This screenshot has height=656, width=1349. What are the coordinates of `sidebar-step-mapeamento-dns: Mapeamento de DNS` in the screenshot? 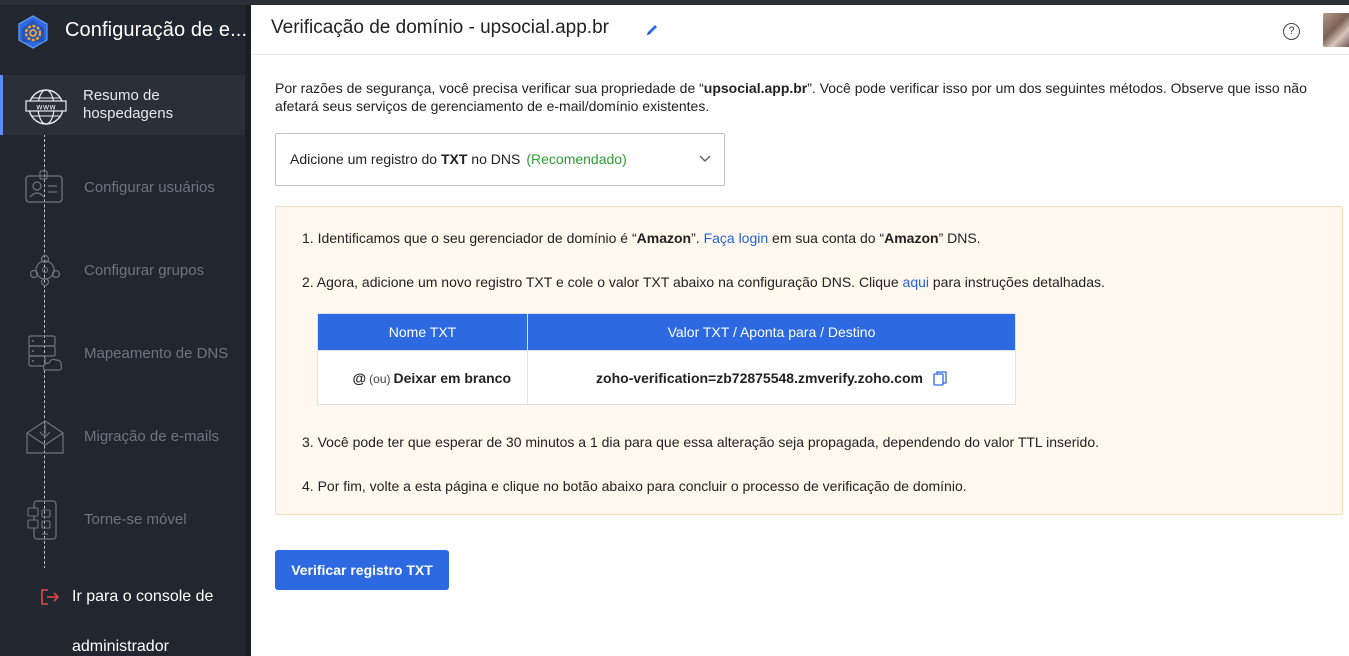 It's located at (122, 354).